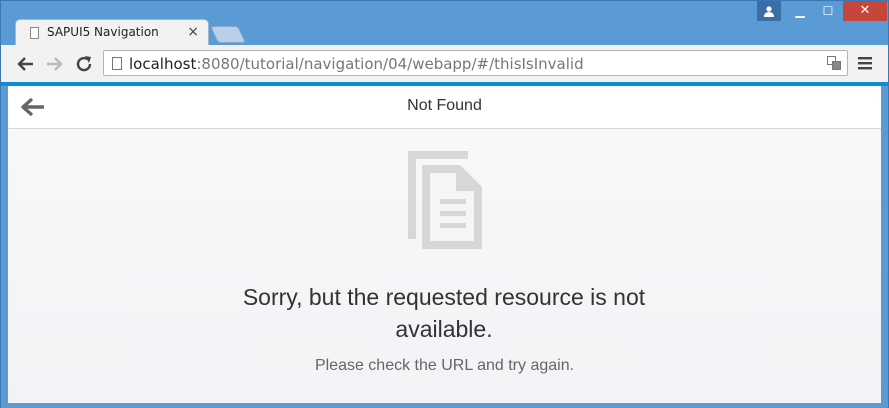  I want to click on forward-arrow-icon, so click(54, 64).